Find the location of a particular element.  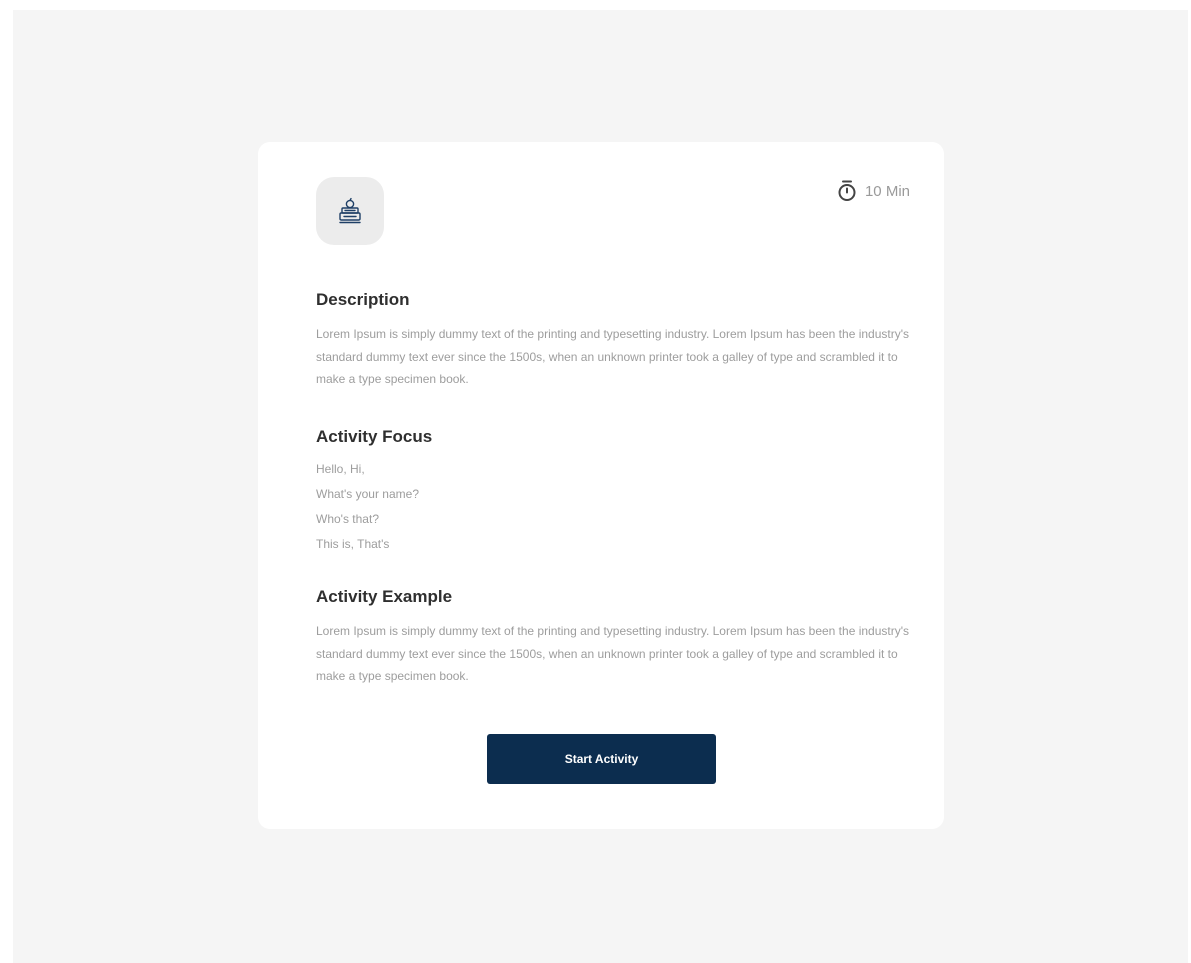

duration-indicator: 10 Min is located at coordinates (873, 191).